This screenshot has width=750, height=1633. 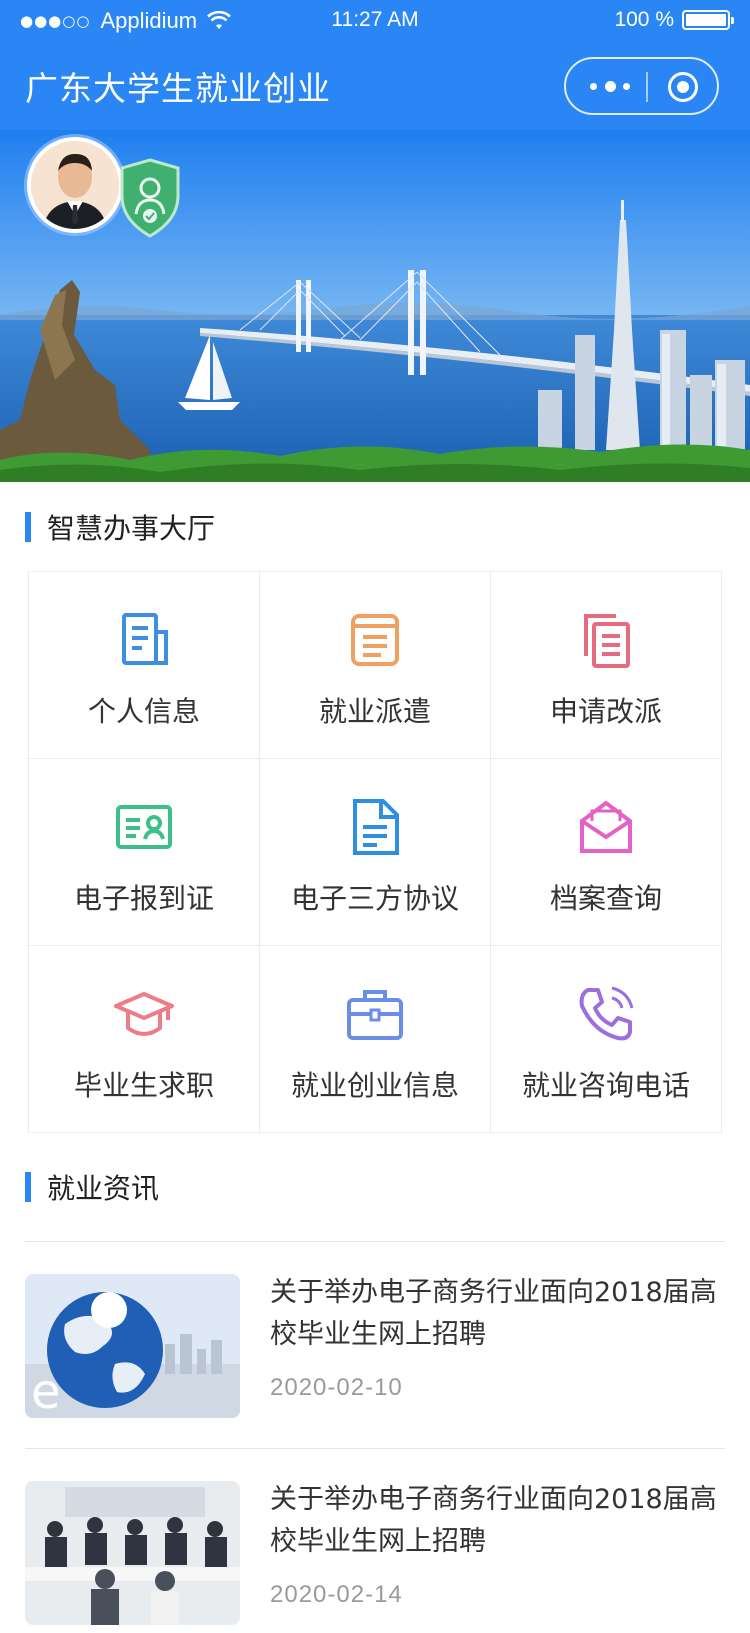 I want to click on close-program-button, so click(x=683, y=87).